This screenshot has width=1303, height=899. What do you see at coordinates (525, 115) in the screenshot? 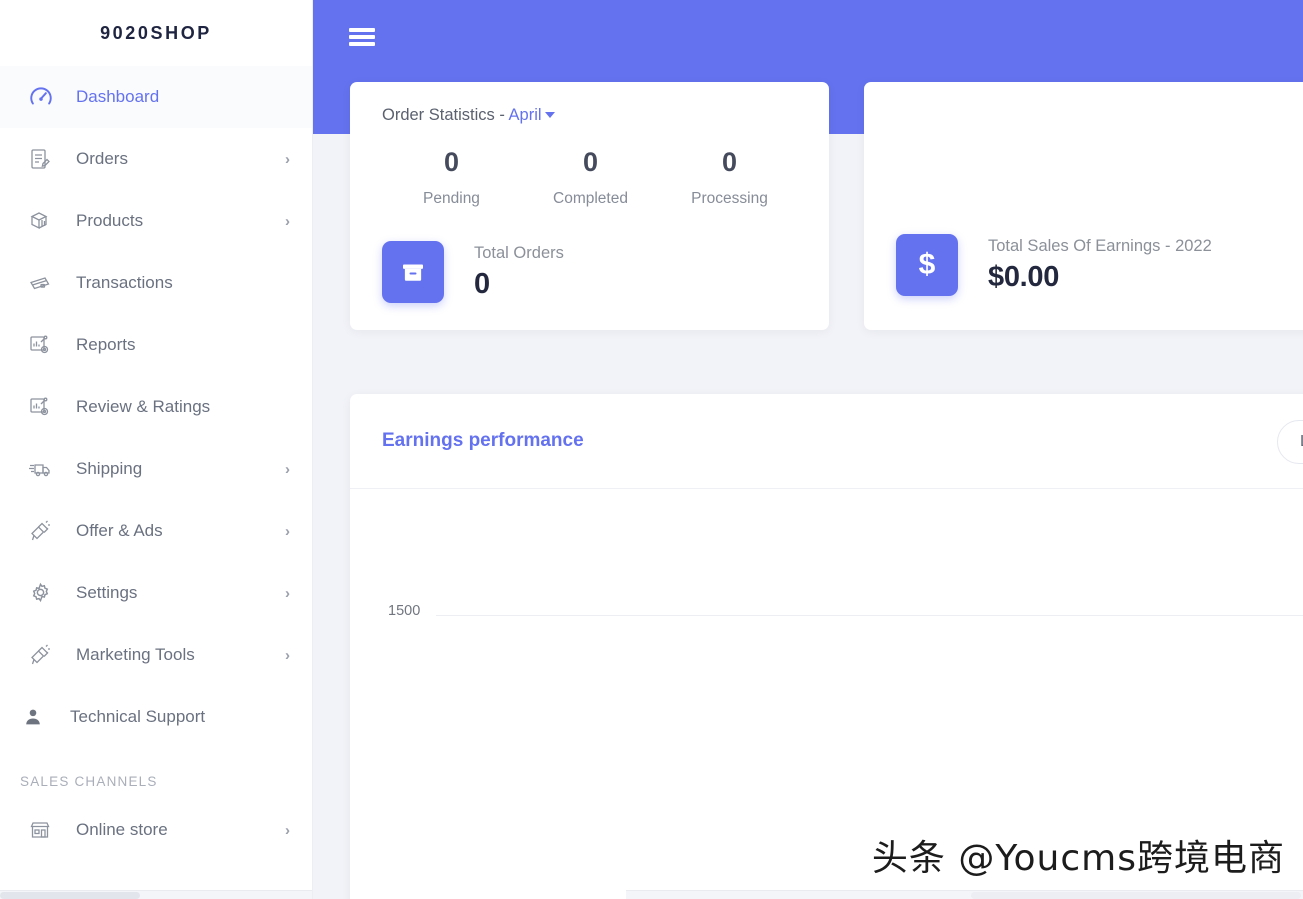
I see `month-selector: April` at bounding box center [525, 115].